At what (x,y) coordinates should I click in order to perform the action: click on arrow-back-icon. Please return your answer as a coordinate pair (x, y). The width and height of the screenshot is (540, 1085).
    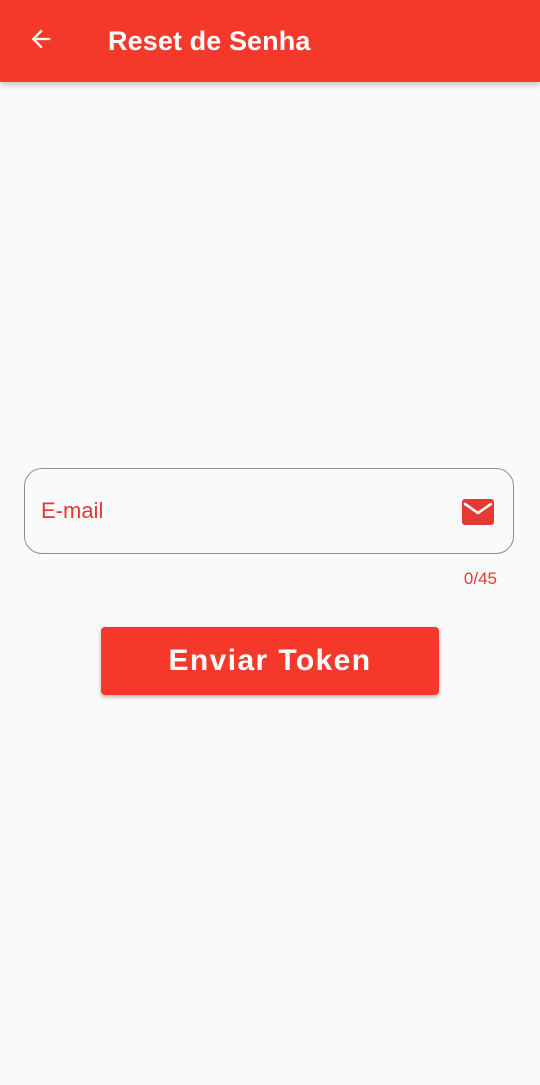
    Looking at the image, I should click on (41, 41).